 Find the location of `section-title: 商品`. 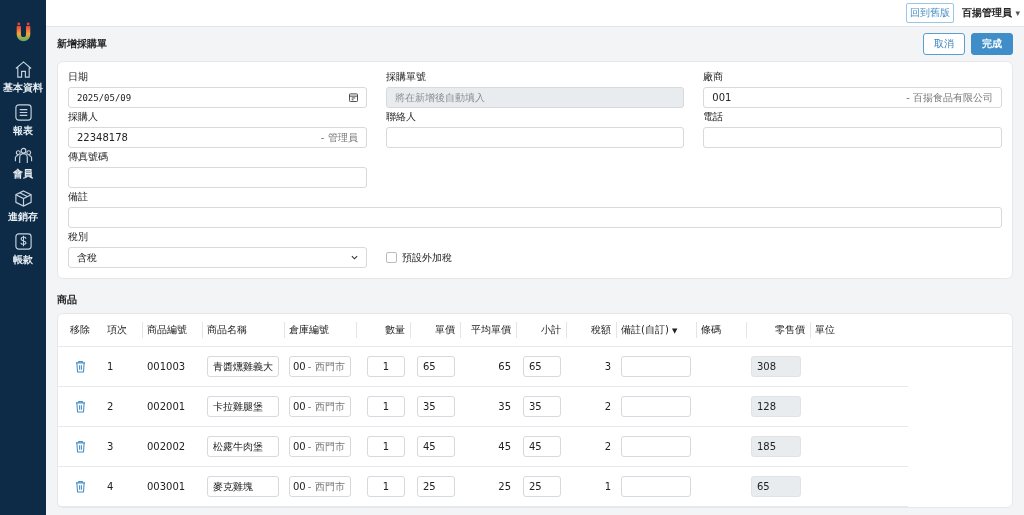

section-title: 商品 is located at coordinates (67, 300).